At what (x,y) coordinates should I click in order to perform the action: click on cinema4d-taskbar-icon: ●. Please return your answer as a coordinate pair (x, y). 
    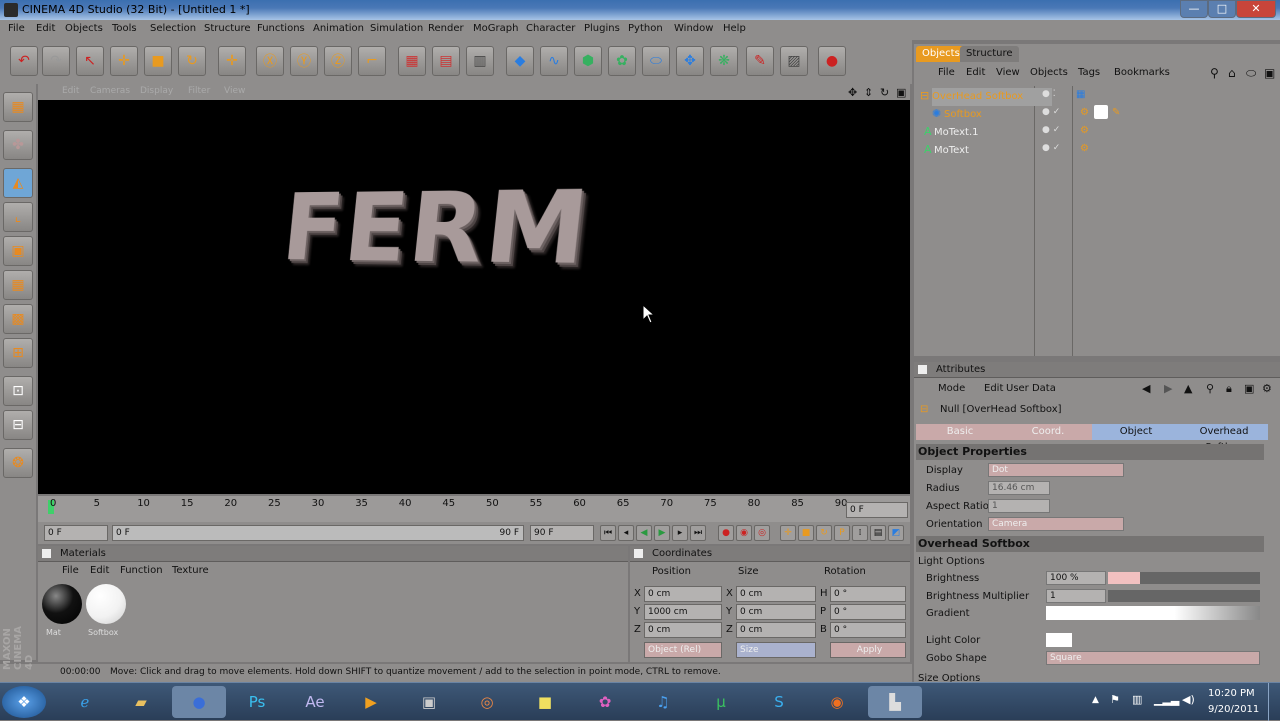
    Looking at the image, I should click on (199, 702).